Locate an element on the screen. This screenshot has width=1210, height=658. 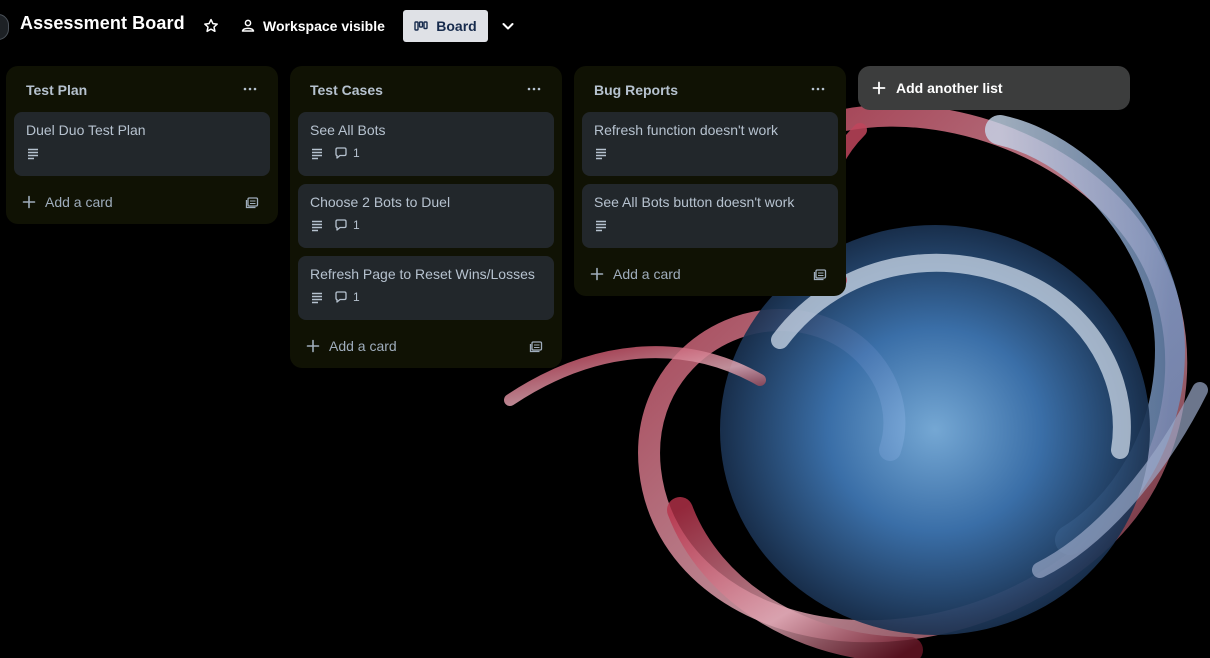
list-title: Test Cases is located at coordinates (346, 90).